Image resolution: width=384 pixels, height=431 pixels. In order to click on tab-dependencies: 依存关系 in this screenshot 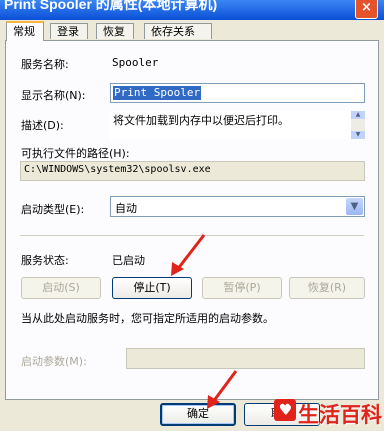, I will do `click(178, 31)`.